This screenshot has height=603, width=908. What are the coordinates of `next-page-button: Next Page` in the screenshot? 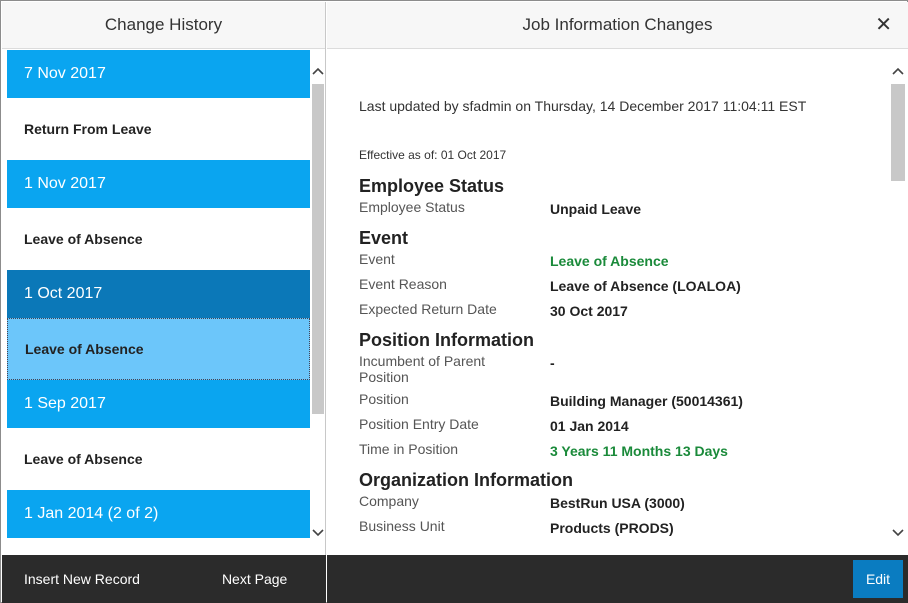 It's located at (254, 579).